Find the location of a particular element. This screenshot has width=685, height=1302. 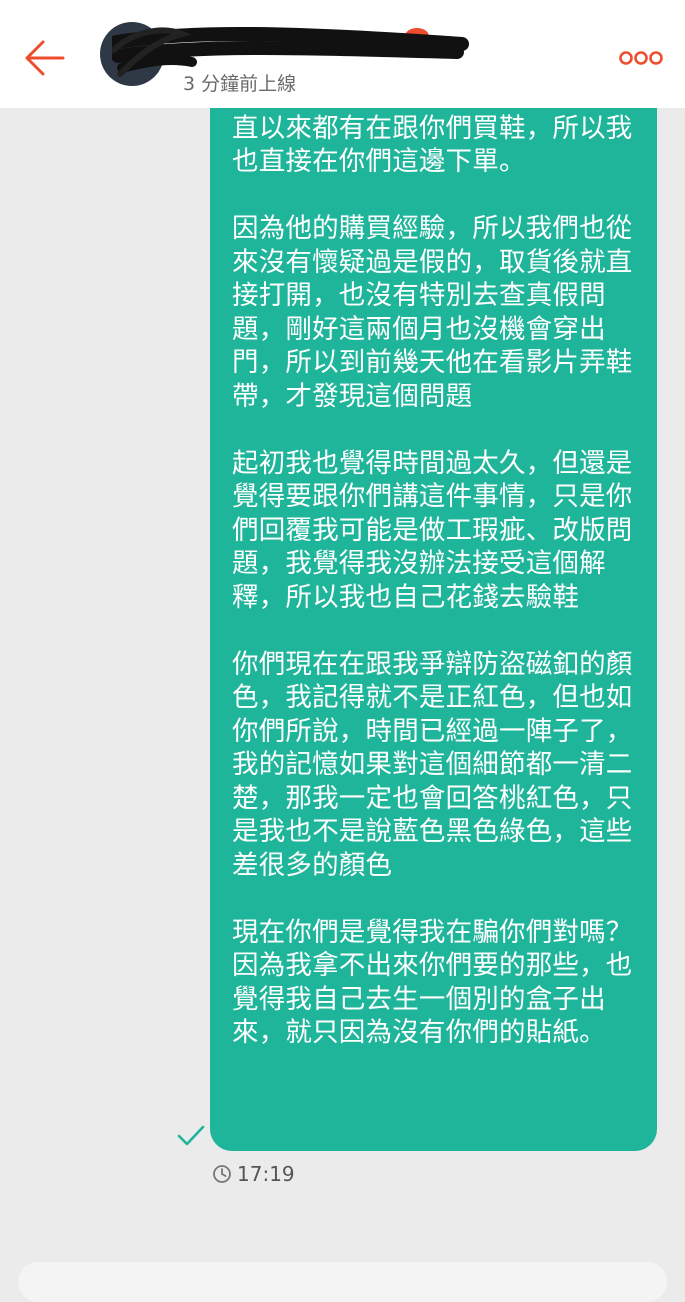

message-input-bar is located at coordinates (342, 1282).